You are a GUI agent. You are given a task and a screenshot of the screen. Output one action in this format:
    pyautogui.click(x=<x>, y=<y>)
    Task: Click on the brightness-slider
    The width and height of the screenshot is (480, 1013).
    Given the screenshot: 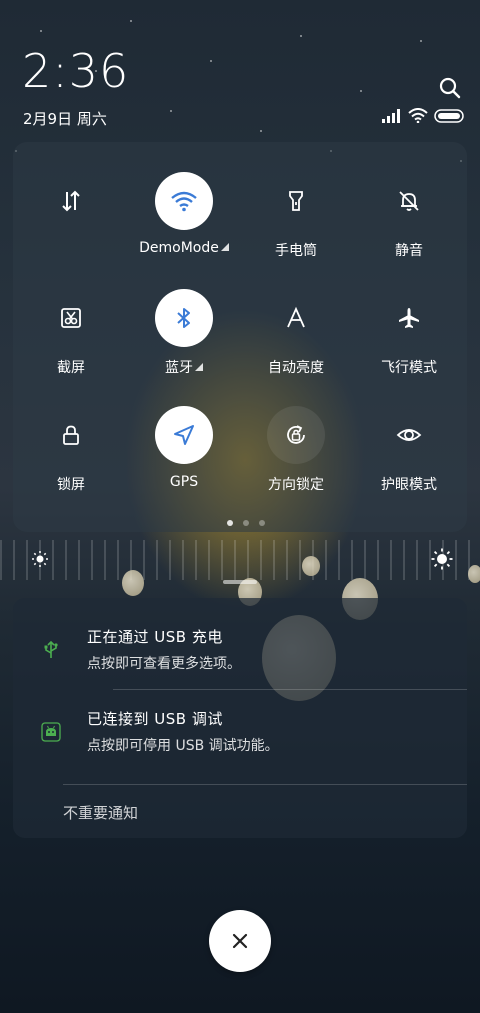 What is the action you would take?
    pyautogui.click(x=240, y=559)
    